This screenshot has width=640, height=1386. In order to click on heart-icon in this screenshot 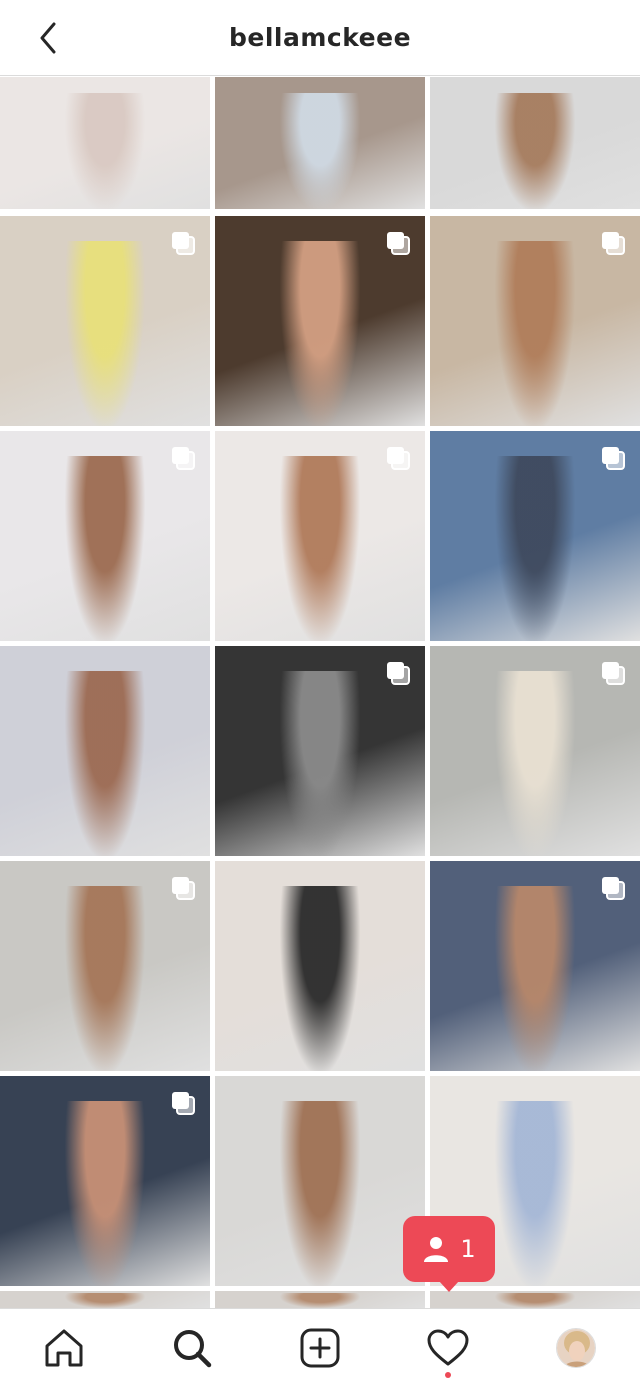, I will do `click(448, 1347)`.